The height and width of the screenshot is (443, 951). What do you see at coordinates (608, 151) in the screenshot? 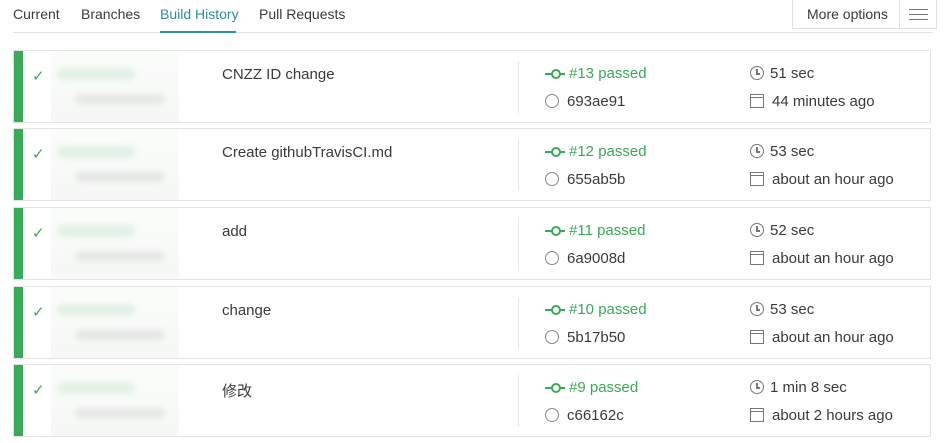
I see `build-status: #12 passed` at bounding box center [608, 151].